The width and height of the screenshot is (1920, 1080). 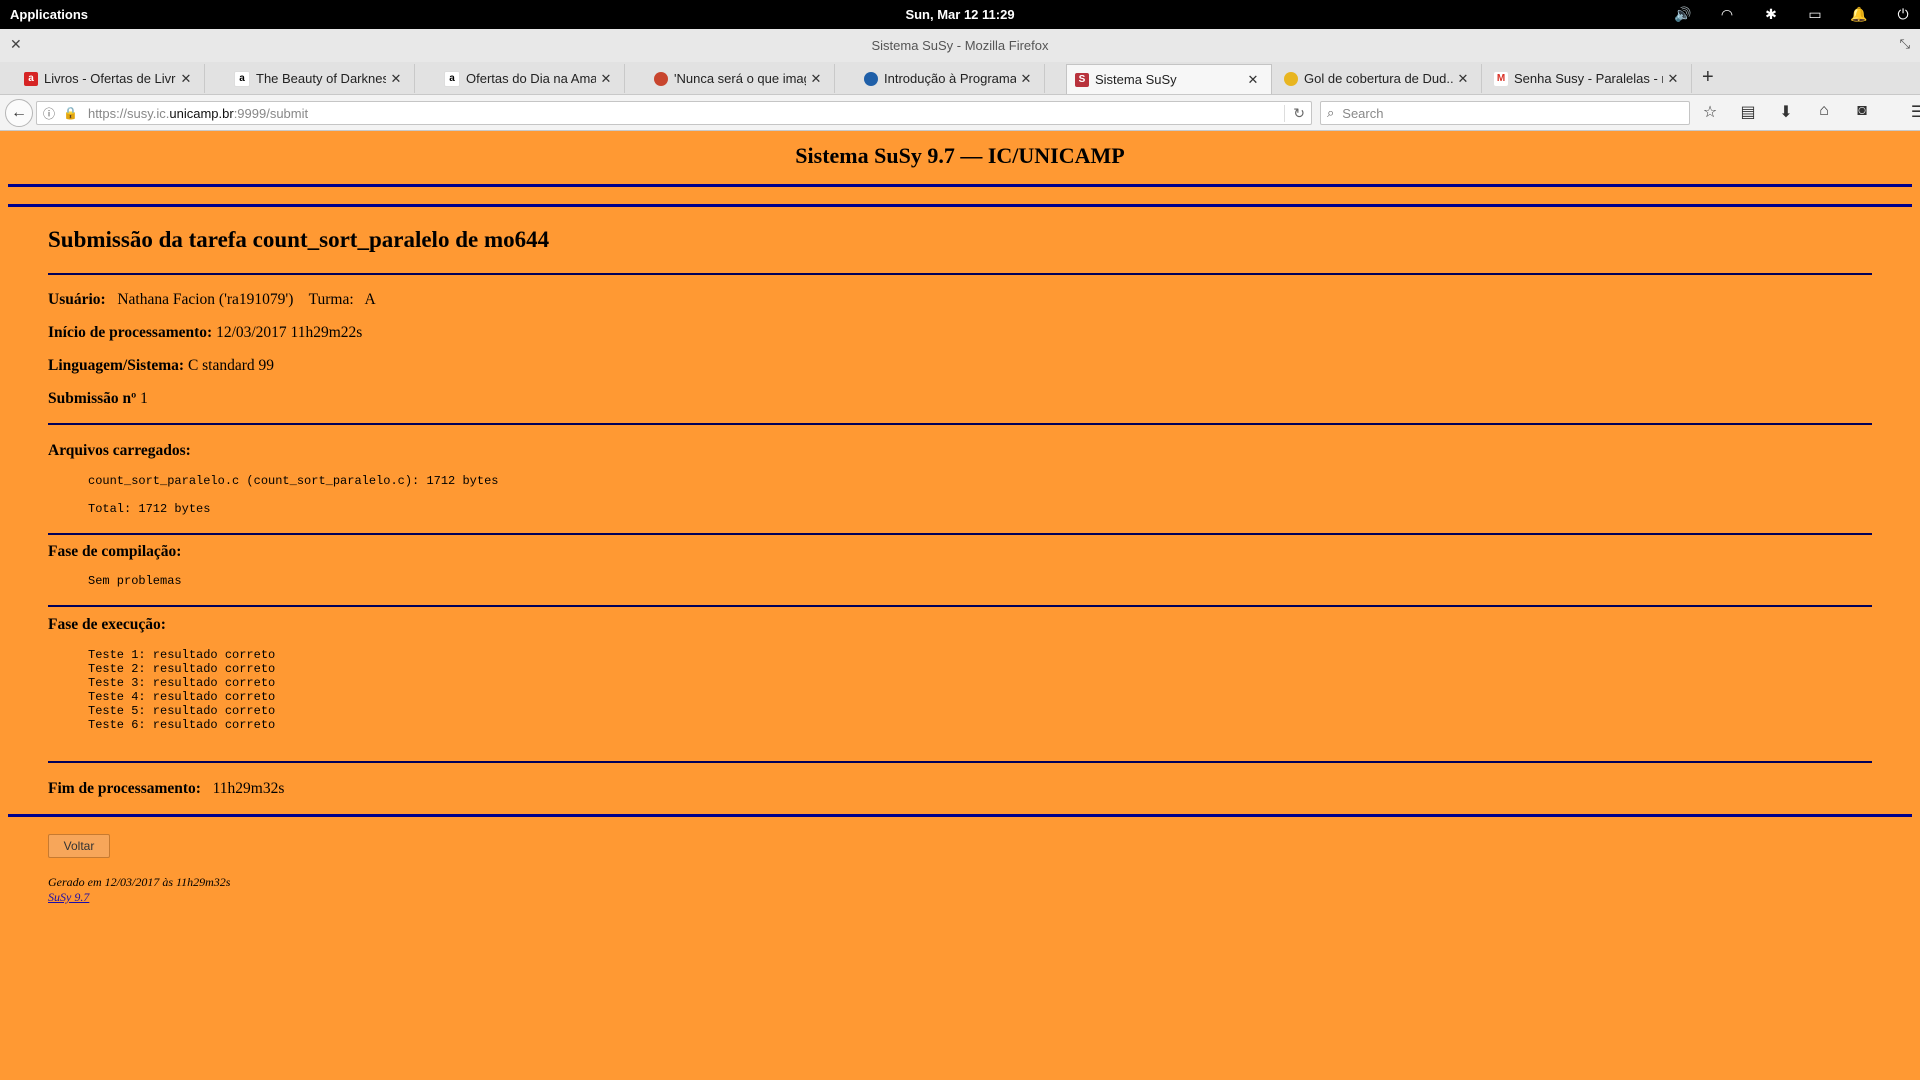 I want to click on susy-version-link: SuSy 9.7, so click(x=68, y=897).